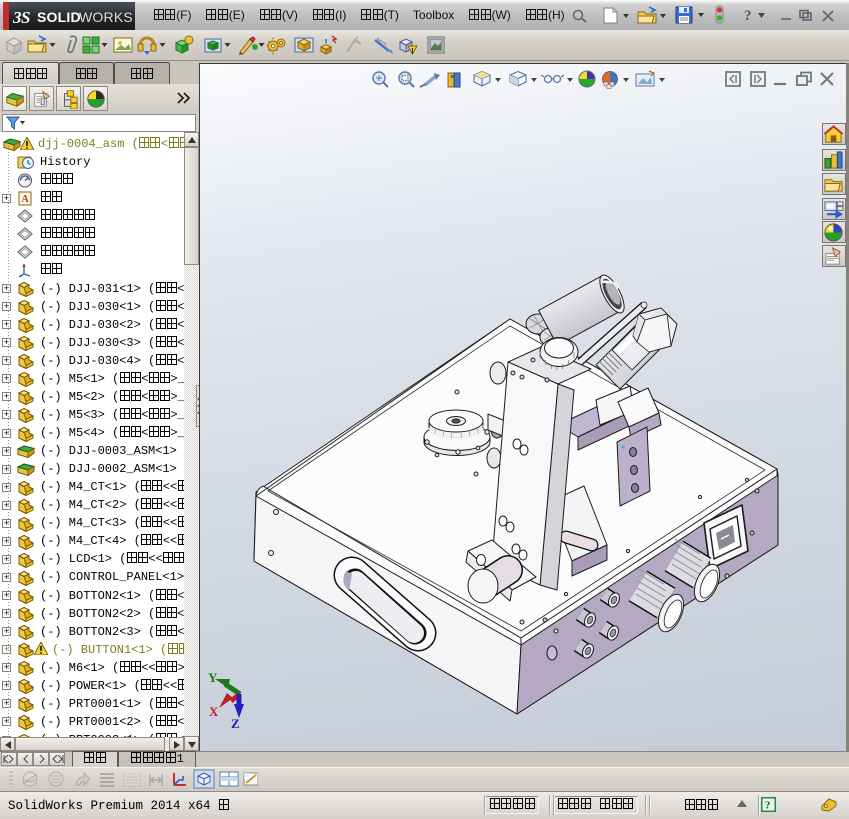 This screenshot has width=849, height=819. What do you see at coordinates (235, 723) in the screenshot?
I see `svg-text: Z` at bounding box center [235, 723].